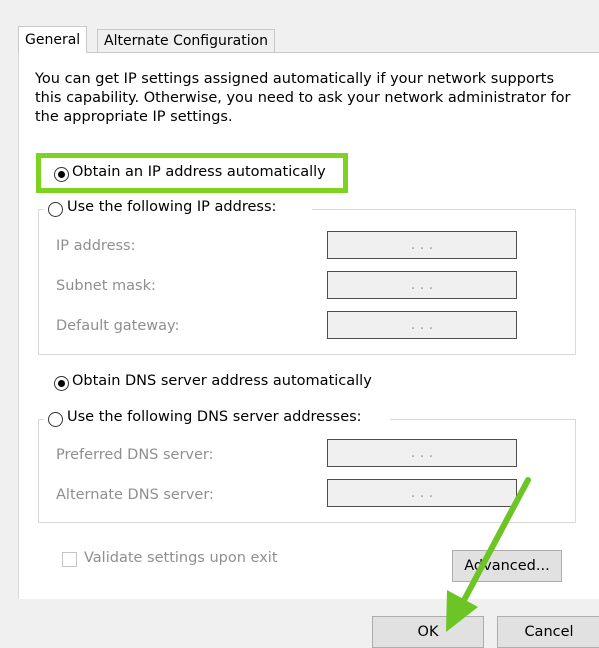  I want to click on preferred-dns-label: Preferred DNS server:, so click(135, 455).